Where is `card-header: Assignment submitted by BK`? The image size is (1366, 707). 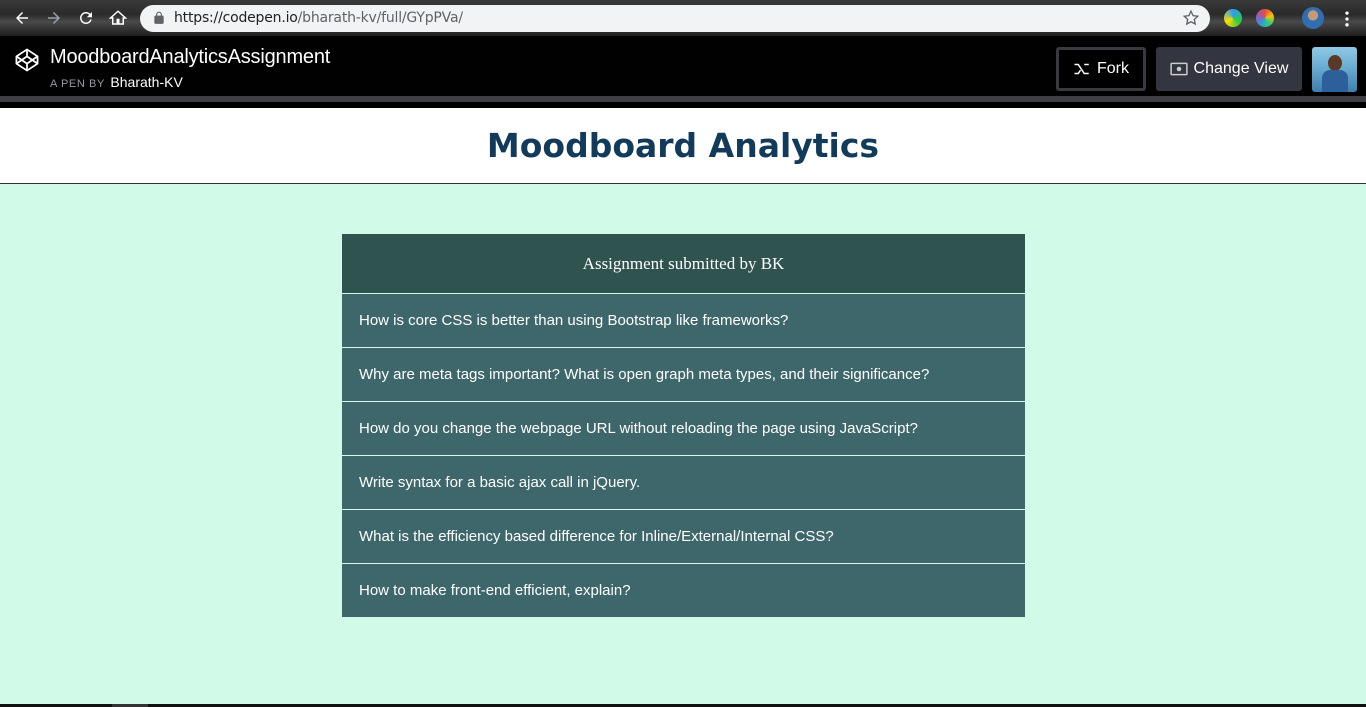 card-header: Assignment submitted by BK is located at coordinates (683, 264).